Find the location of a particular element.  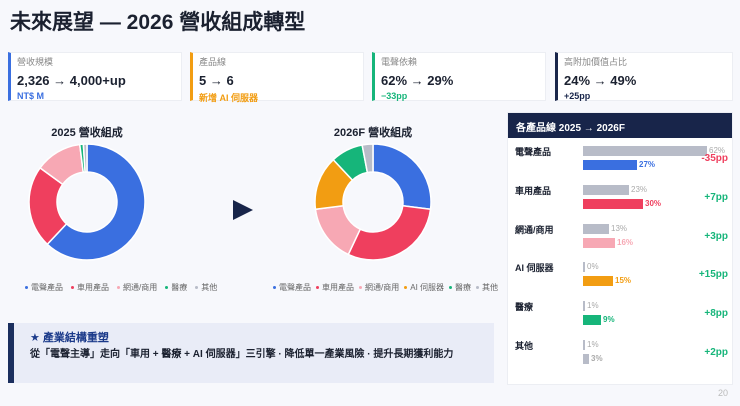

kpi-label: 高附加價值占比 is located at coordinates (596, 62).